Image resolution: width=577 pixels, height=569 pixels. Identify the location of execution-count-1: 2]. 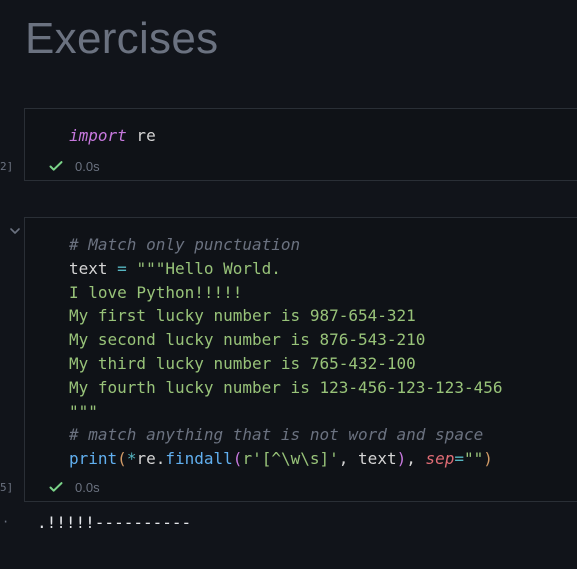
(7, 166).